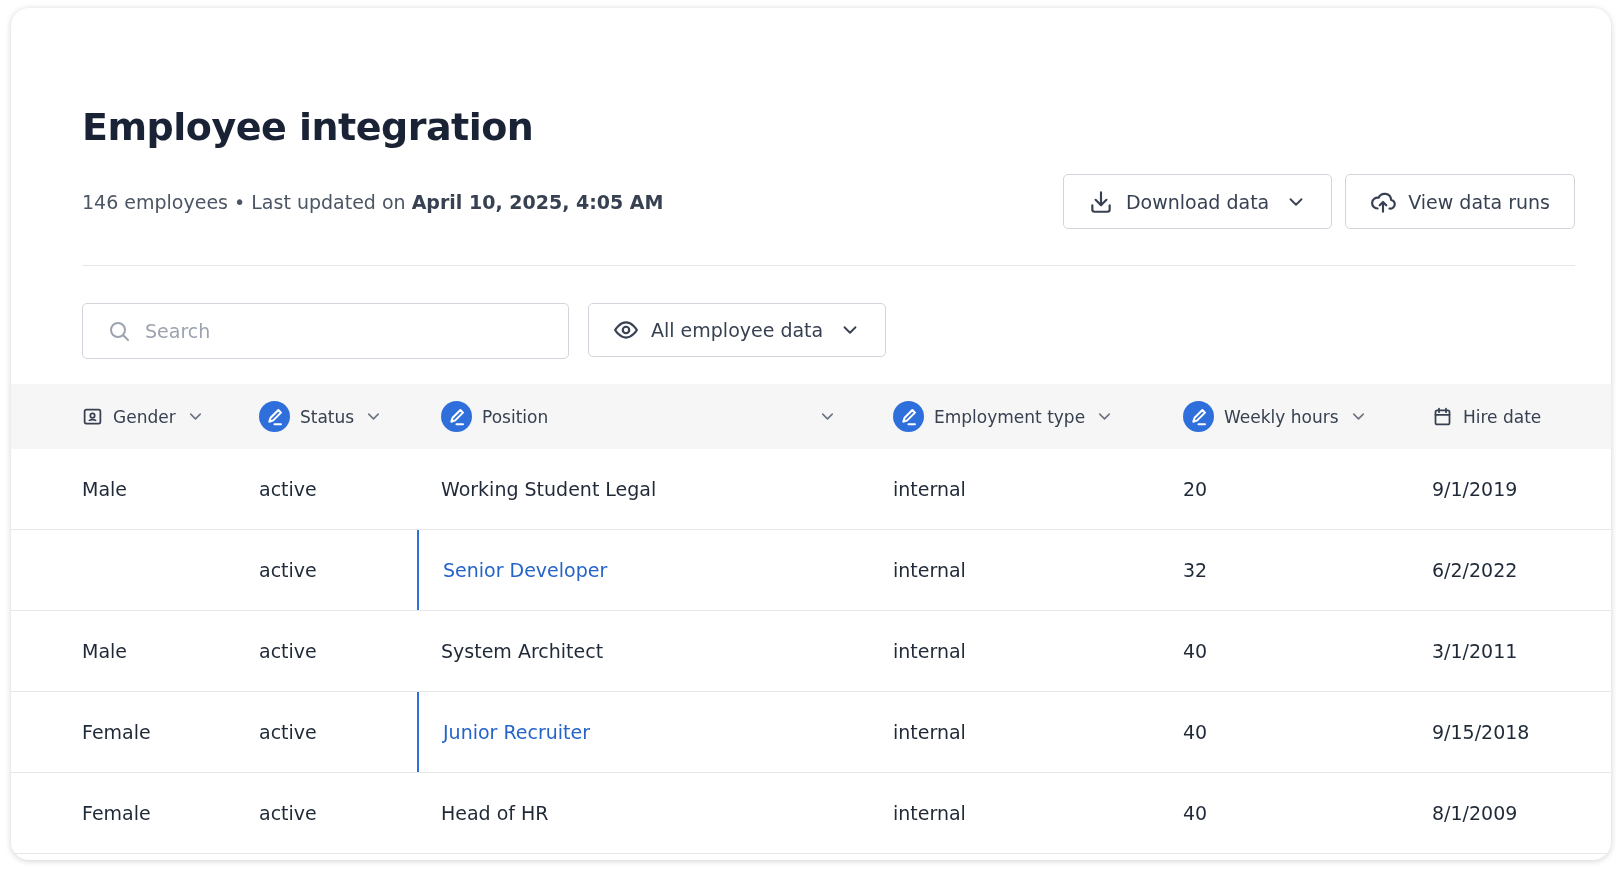 The height and width of the screenshot is (875, 1622). What do you see at coordinates (522, 651) in the screenshot?
I see `table-cell-text: System Architect` at bounding box center [522, 651].